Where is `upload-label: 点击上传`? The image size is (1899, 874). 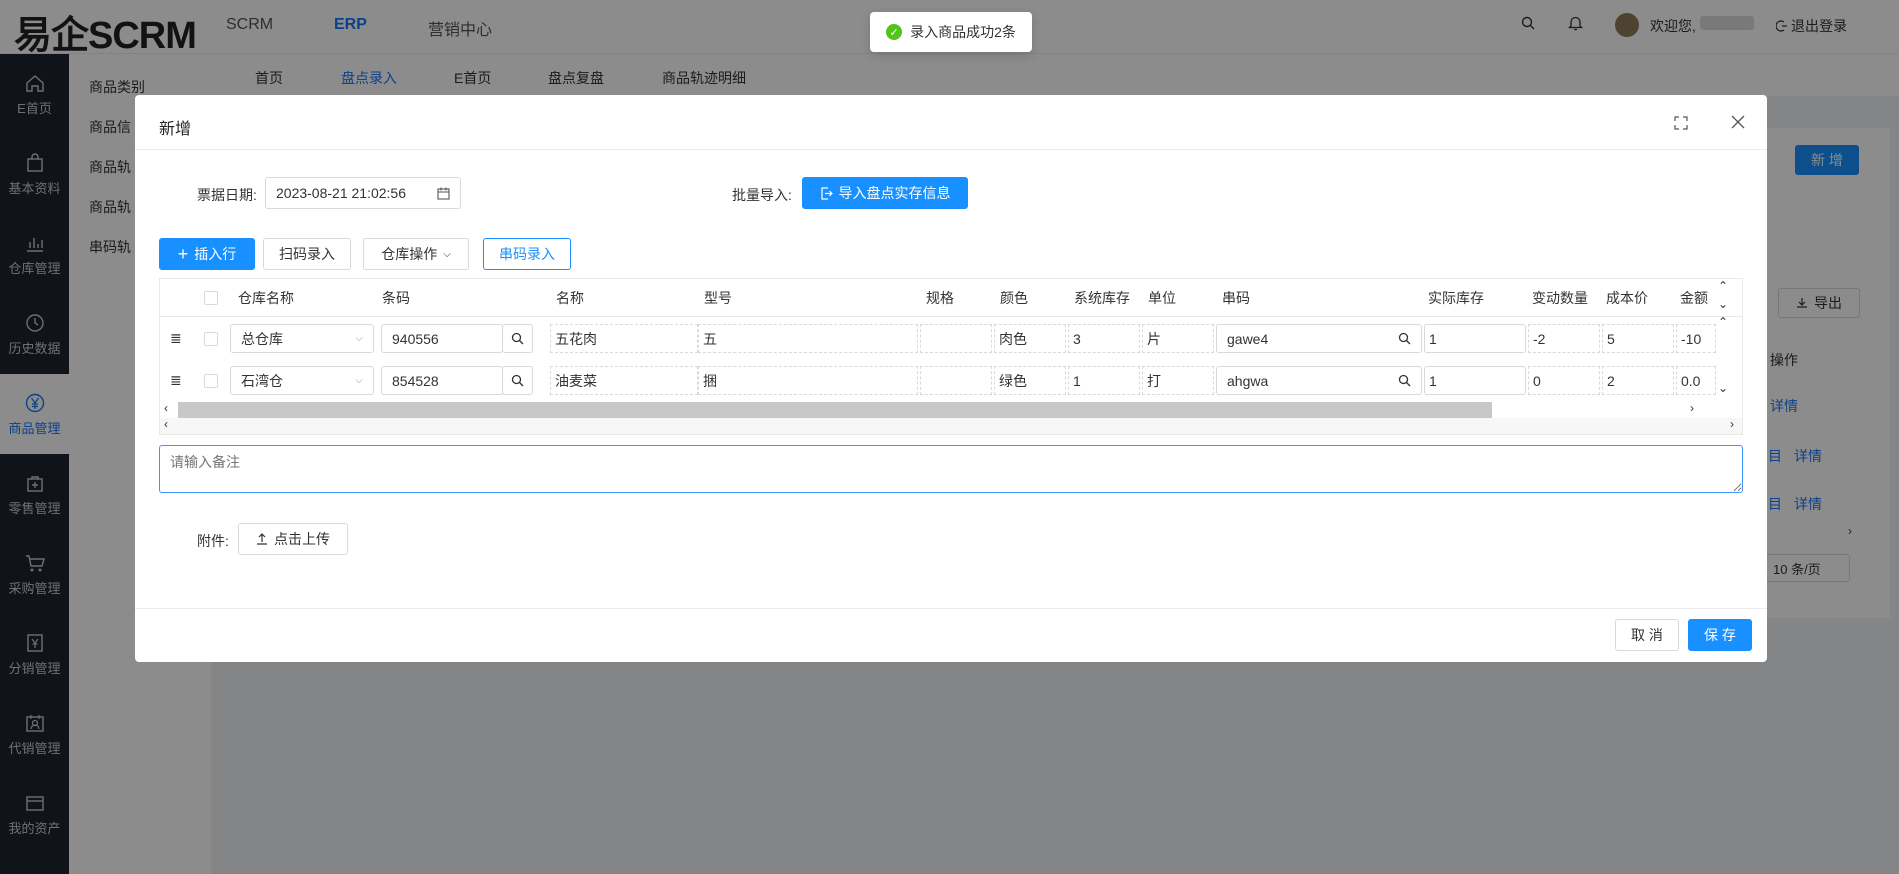
upload-label: 点击上传 is located at coordinates (302, 539).